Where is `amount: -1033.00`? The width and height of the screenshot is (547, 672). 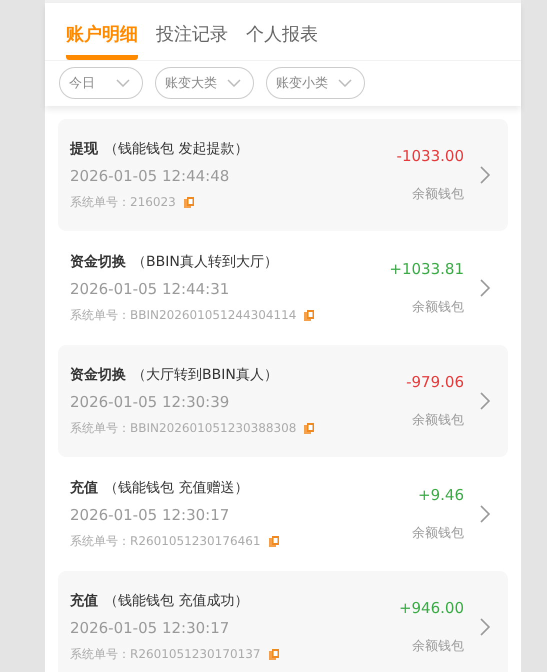
amount: -1033.00 is located at coordinates (430, 156).